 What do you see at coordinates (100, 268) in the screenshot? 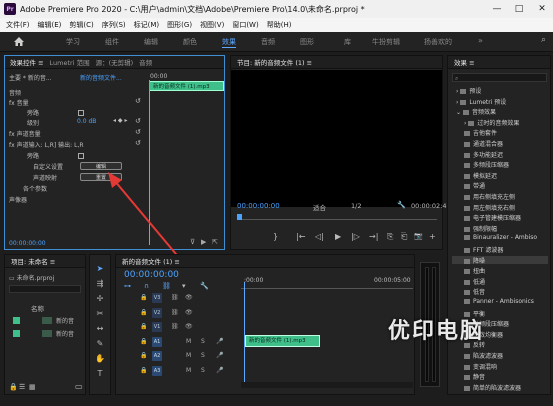
I see `selection-tool-icon: ➤` at bounding box center [100, 268].